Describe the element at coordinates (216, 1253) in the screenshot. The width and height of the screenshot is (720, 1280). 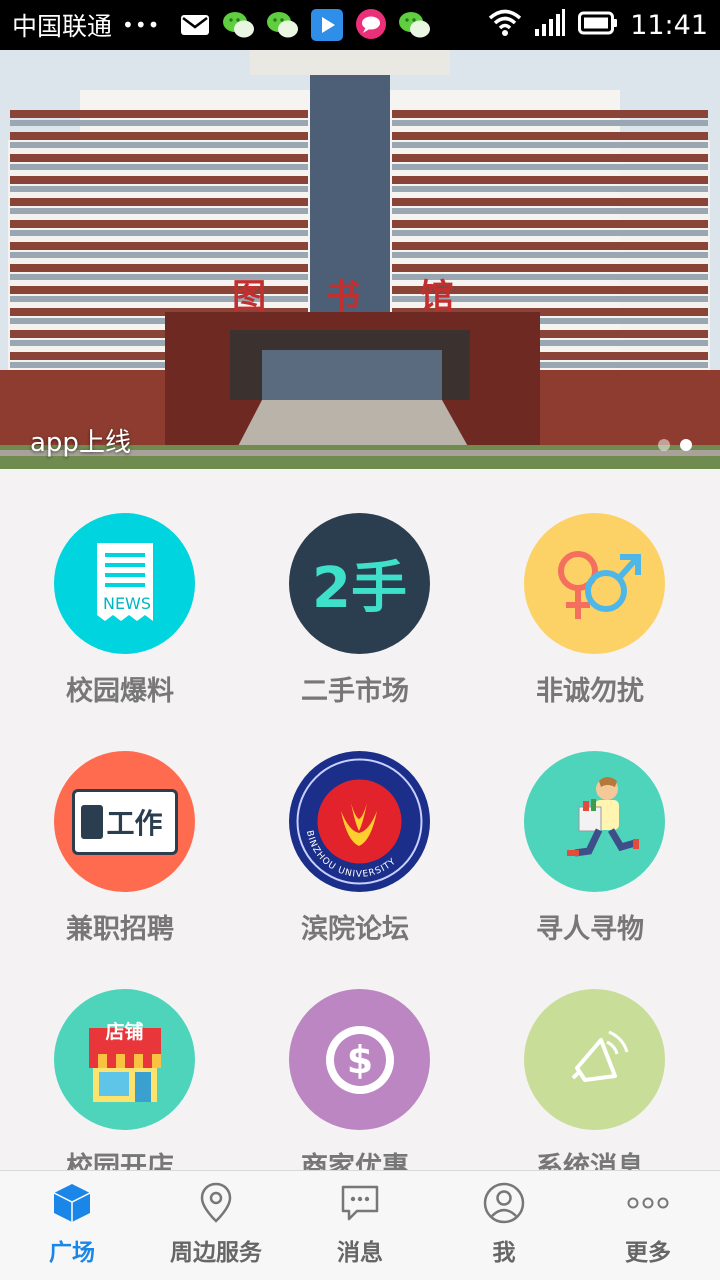
I see `tab-label: 周边服务` at that location.